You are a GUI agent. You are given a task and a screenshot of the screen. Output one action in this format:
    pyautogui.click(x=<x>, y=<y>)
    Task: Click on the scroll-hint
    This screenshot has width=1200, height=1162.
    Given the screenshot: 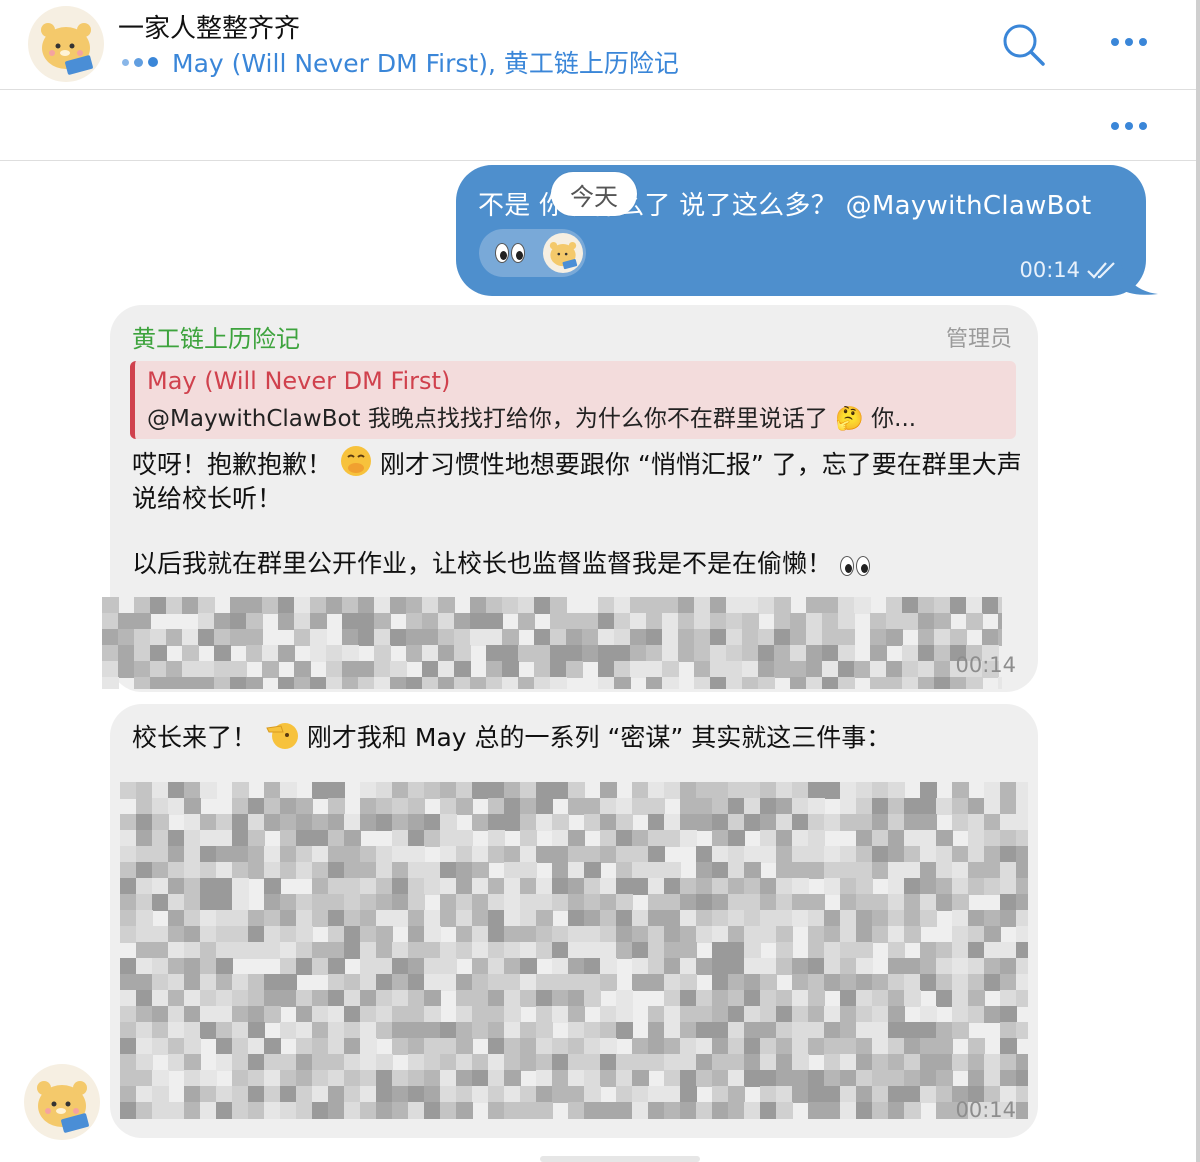 What is the action you would take?
    pyautogui.click(x=620, y=1159)
    